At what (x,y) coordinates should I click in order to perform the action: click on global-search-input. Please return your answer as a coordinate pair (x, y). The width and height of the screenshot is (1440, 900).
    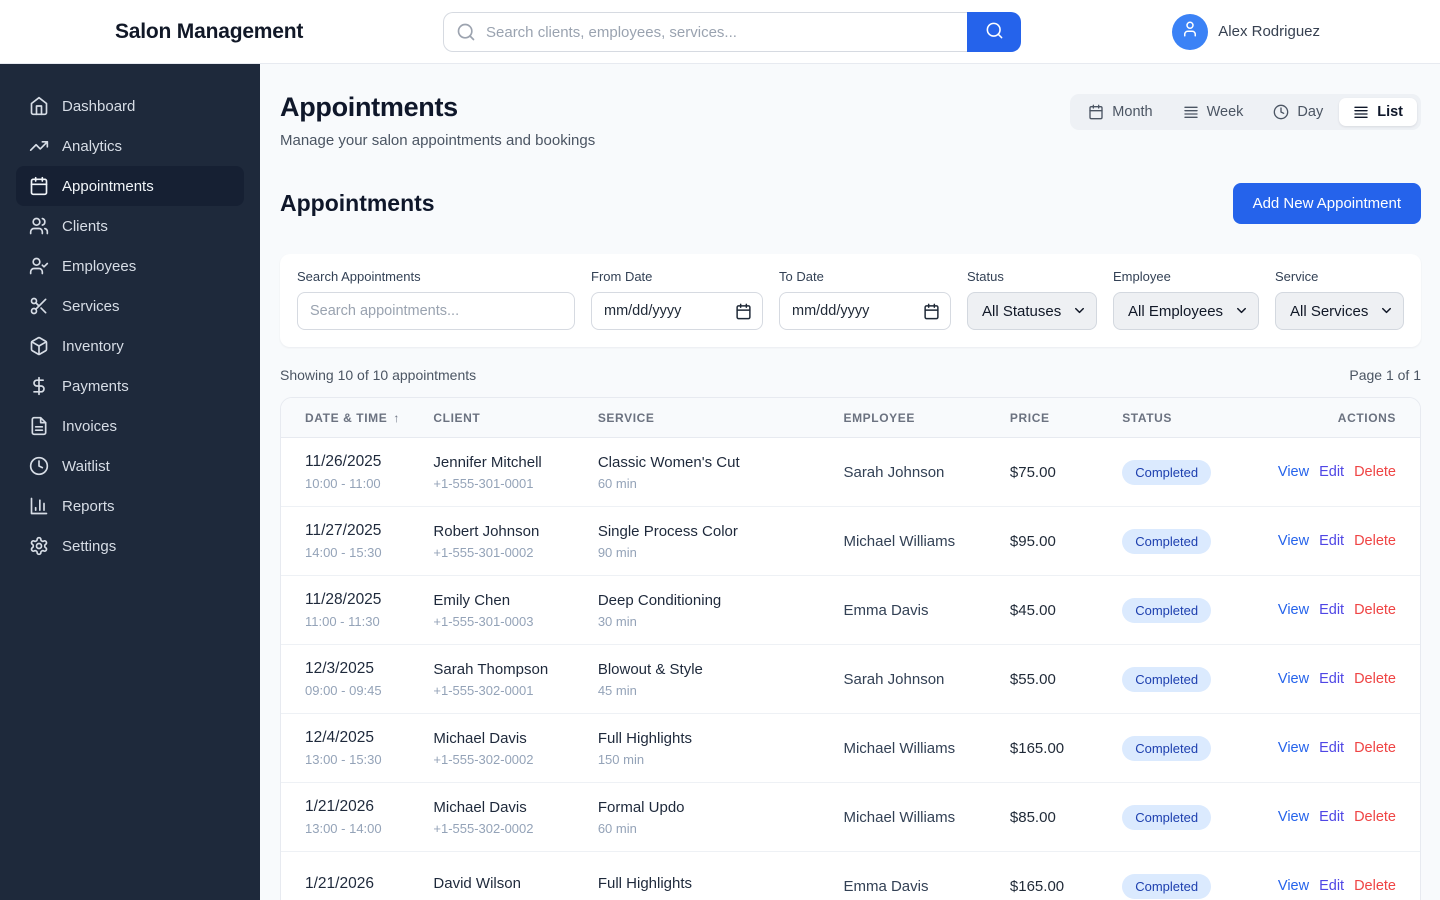
    Looking at the image, I should click on (705, 32).